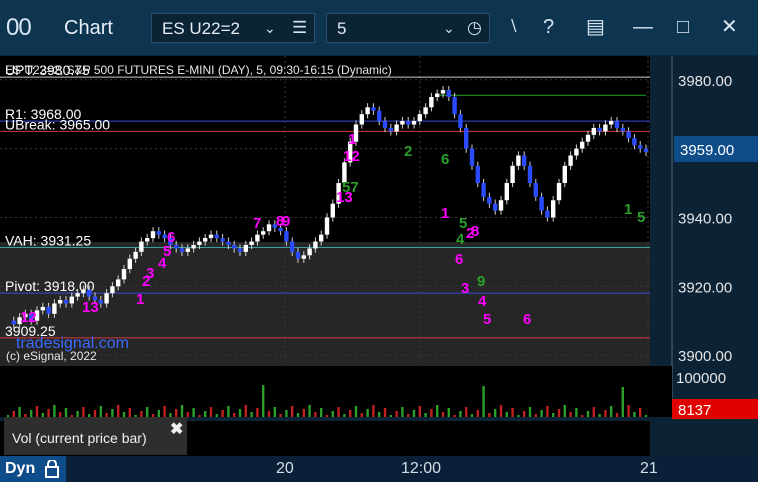 The image size is (758, 482). What do you see at coordinates (595, 27) in the screenshot?
I see `page-setup-icon: ▤` at bounding box center [595, 27].